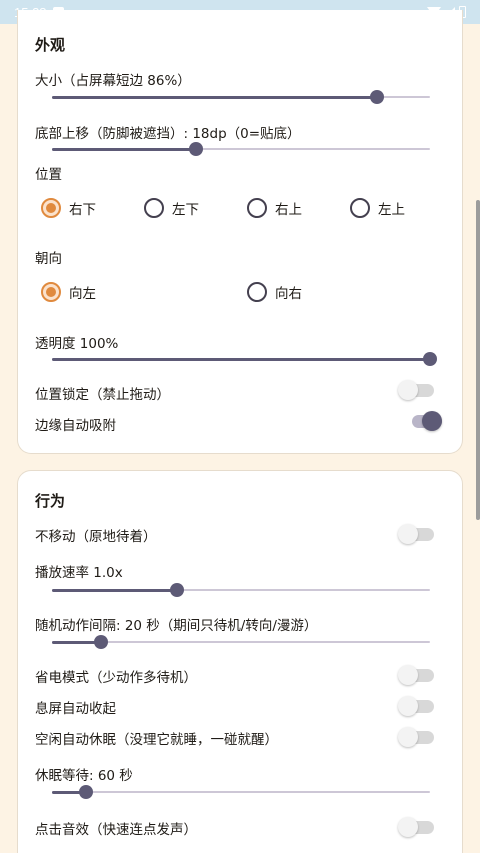  Describe the element at coordinates (82, 294) in the screenshot. I see `orientation-option-label: 向左` at that location.